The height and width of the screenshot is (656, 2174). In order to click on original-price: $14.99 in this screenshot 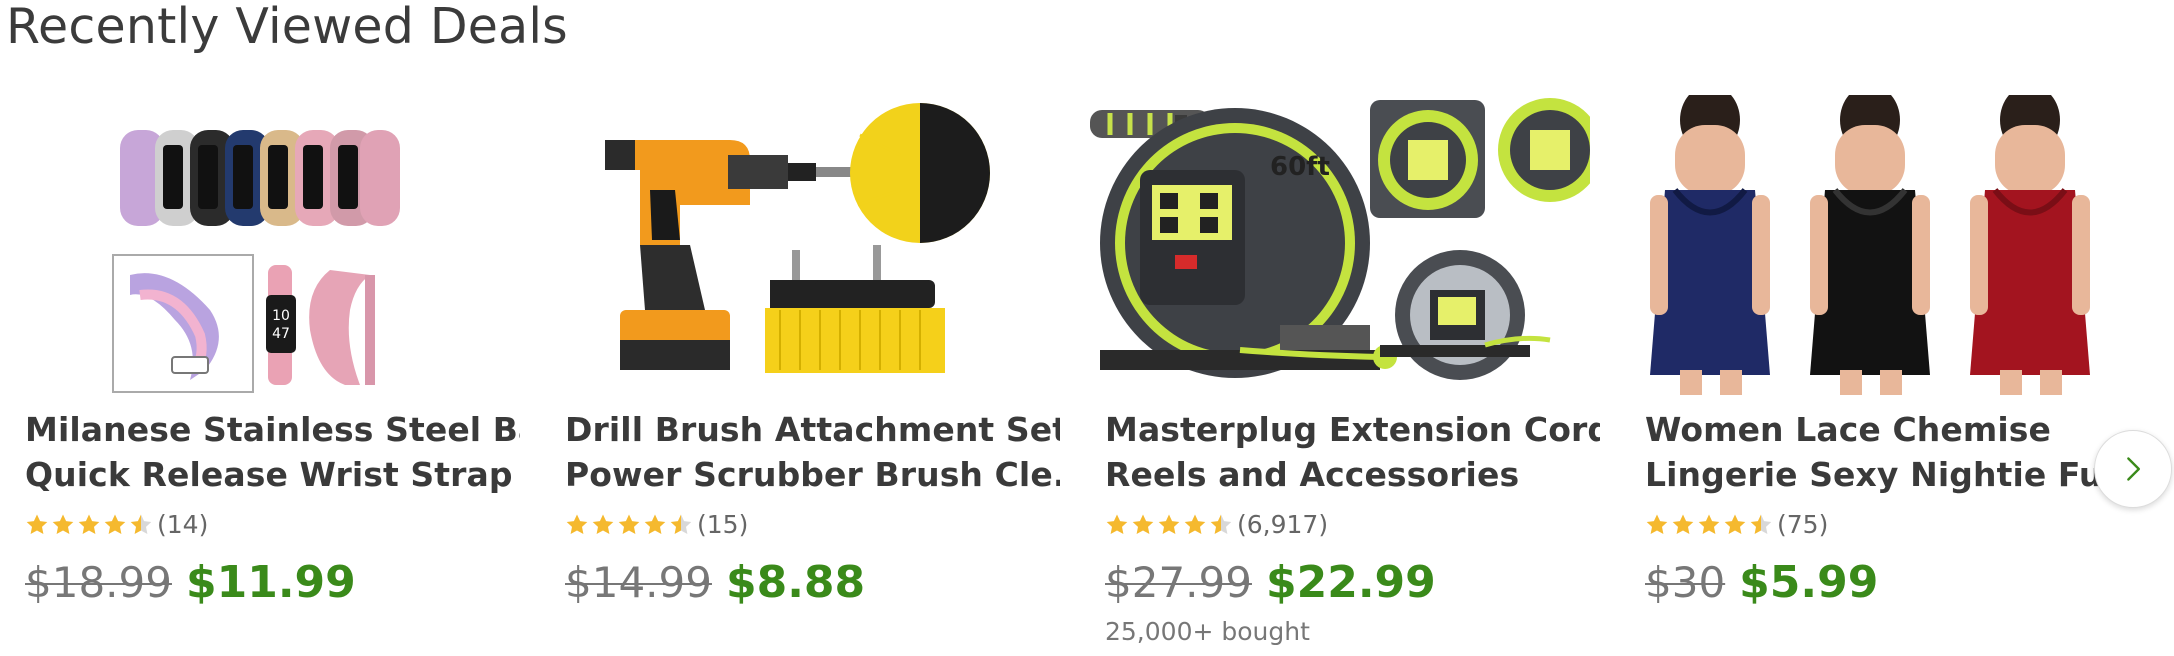, I will do `click(638, 582)`.